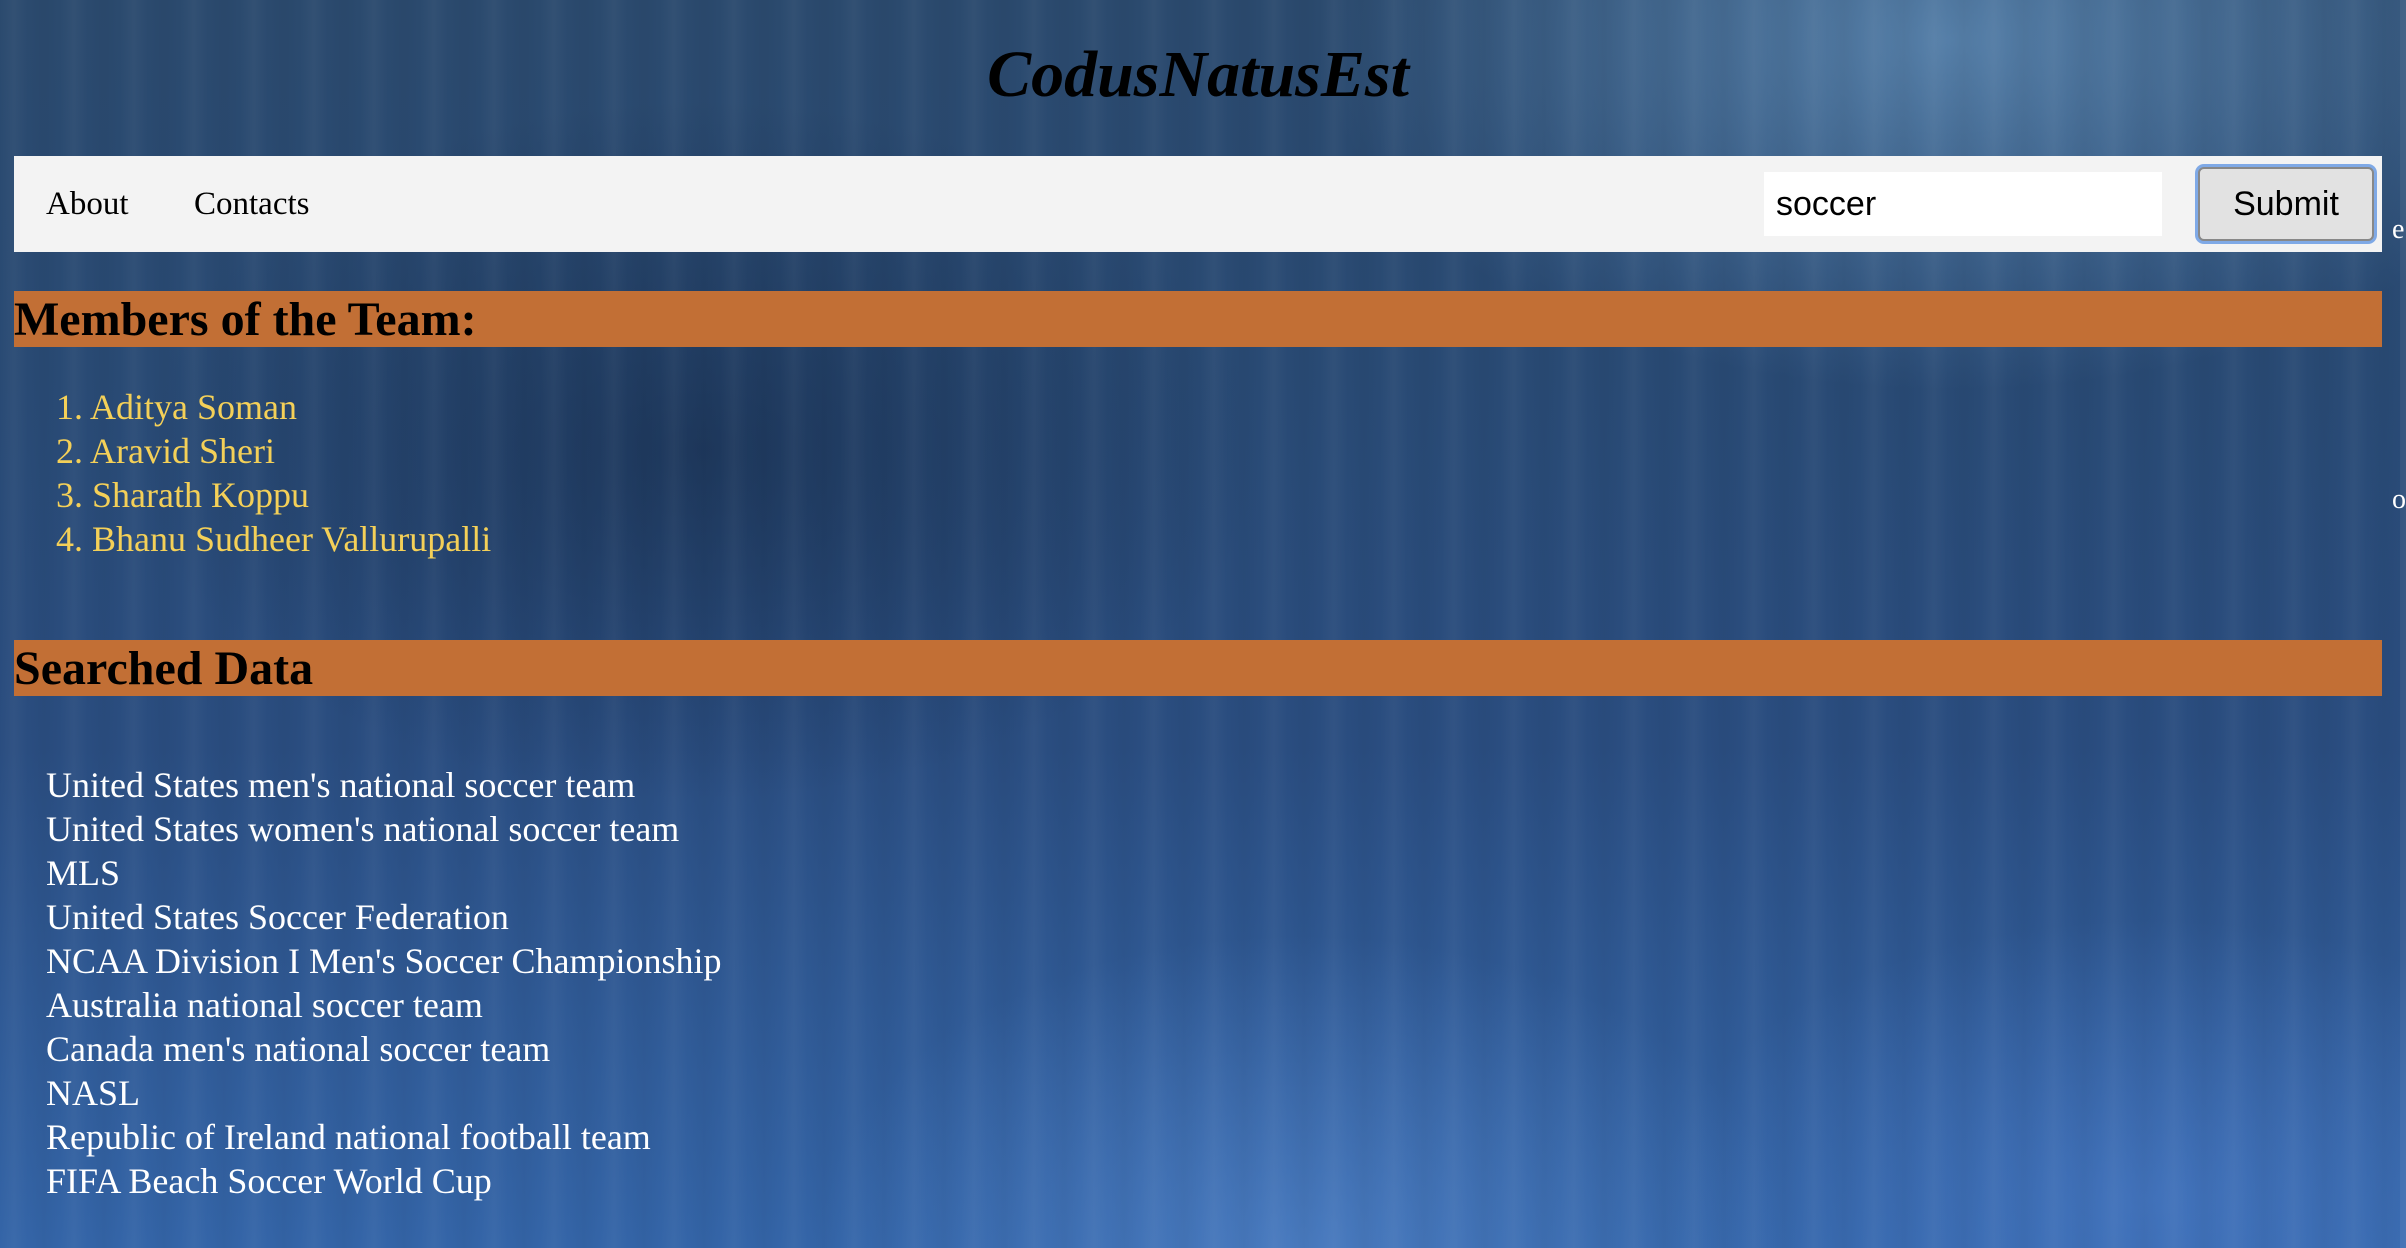 Image resolution: width=2406 pixels, height=1248 pixels. I want to click on top-navbar: About Contacts Submit, so click(1198, 204).